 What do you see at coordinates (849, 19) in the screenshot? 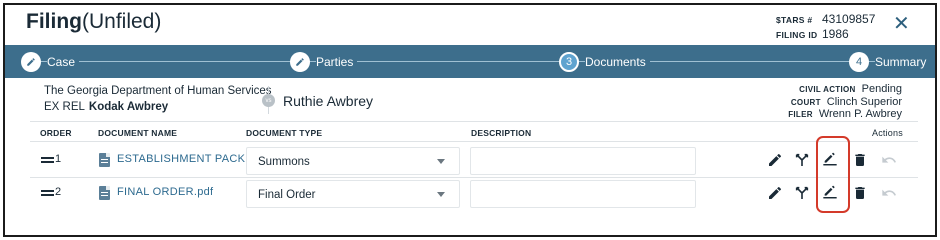
I see `stars-value: 43109857` at bounding box center [849, 19].